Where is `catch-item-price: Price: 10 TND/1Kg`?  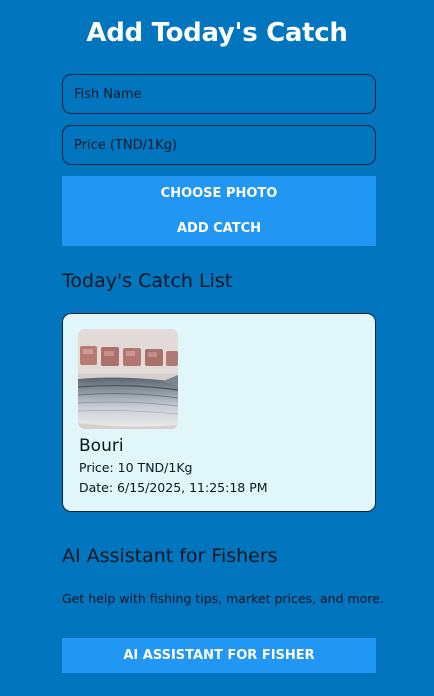
catch-item-price: Price: 10 TND/1Kg is located at coordinates (136, 467).